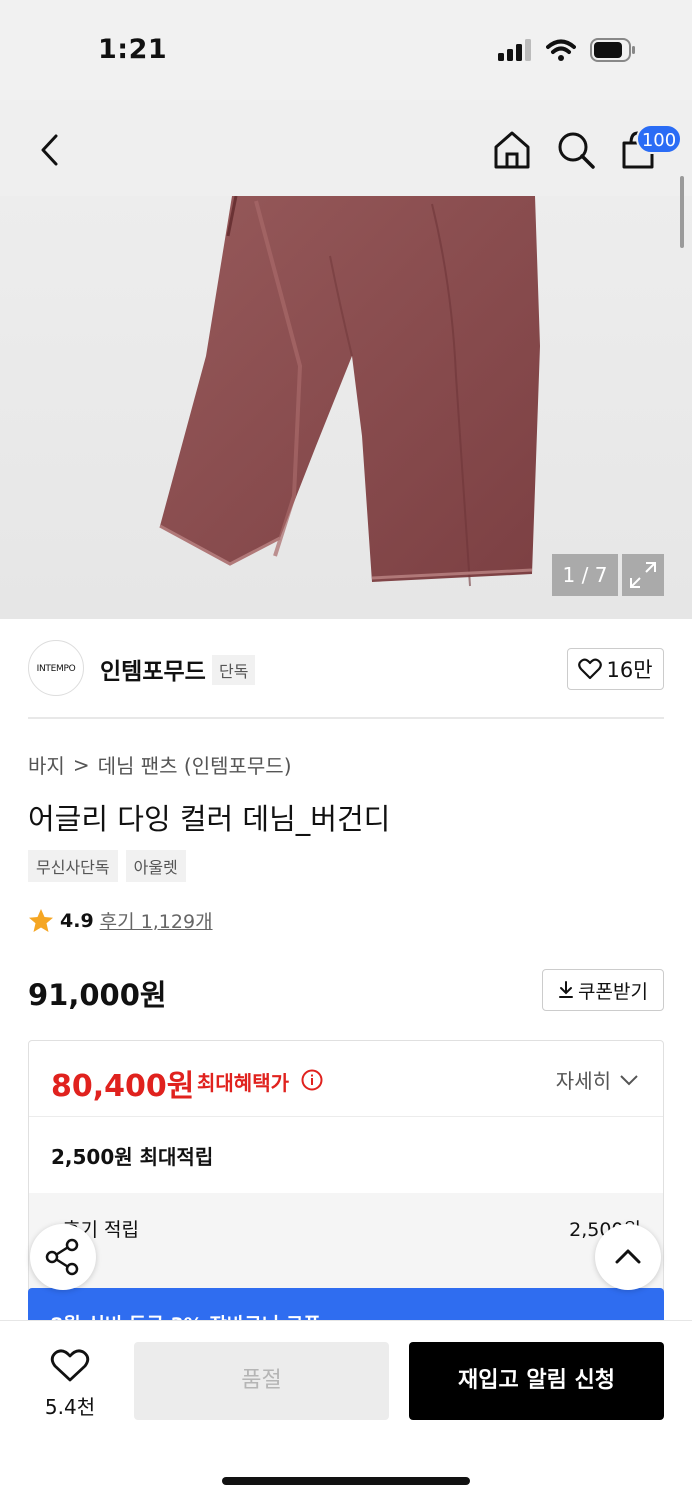 This screenshot has height=1500, width=692. What do you see at coordinates (585, 575) in the screenshot?
I see `image-counter: 1 / 7` at bounding box center [585, 575].